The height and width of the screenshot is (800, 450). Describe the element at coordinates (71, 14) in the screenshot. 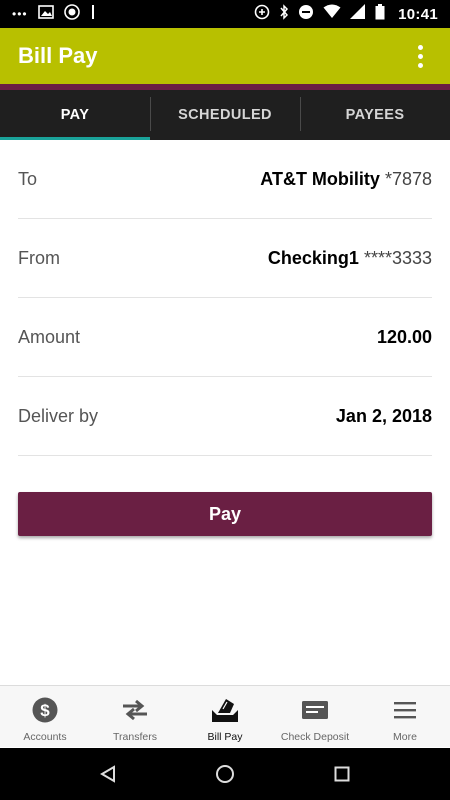

I see `app-notification-icon` at that location.